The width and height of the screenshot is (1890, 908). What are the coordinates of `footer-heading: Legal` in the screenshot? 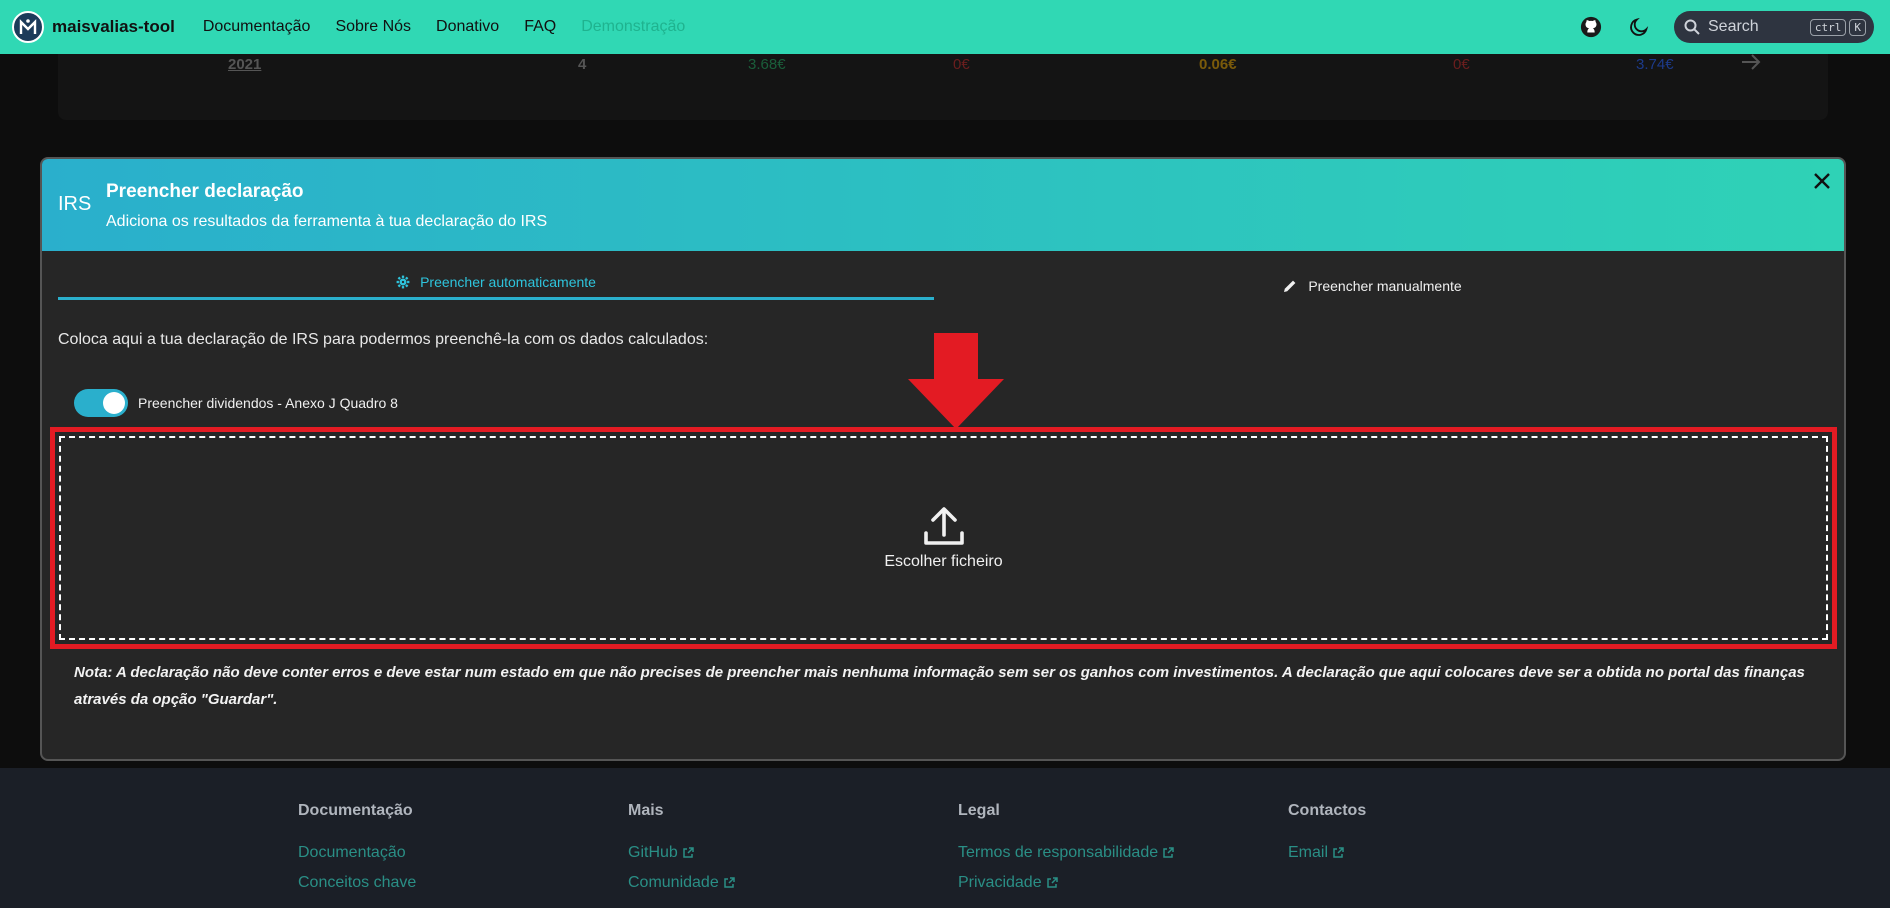 It's located at (979, 810).